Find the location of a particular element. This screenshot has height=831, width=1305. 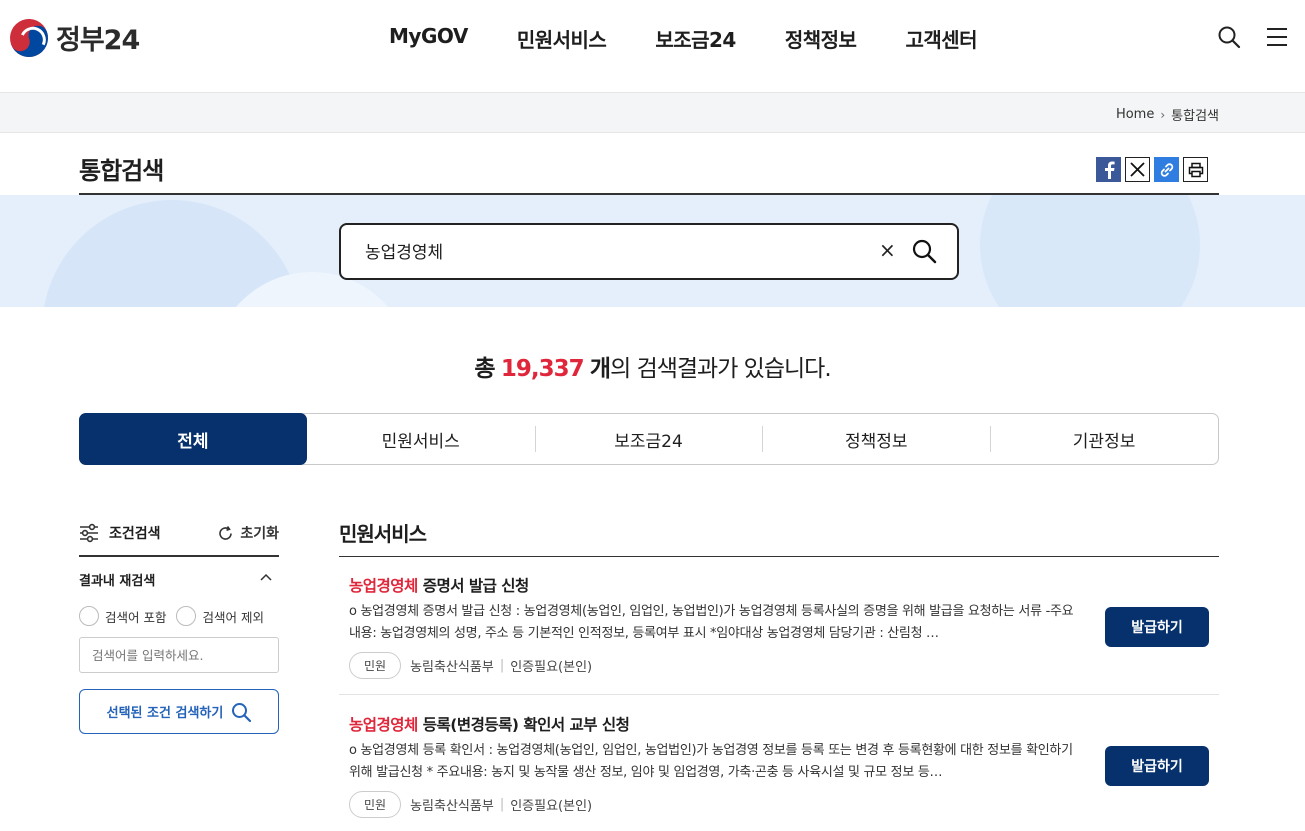

tab-policy-info: 정책정보 is located at coordinates (876, 439).